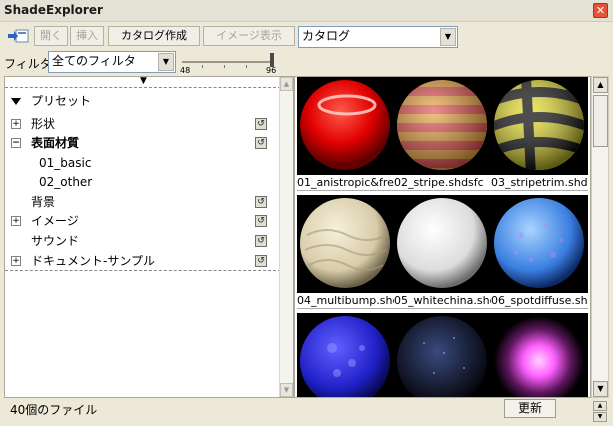 The image size is (613, 426). What do you see at coordinates (143, 221) in the screenshot?
I see `tree-item-image: + イメージ ↺` at bounding box center [143, 221].